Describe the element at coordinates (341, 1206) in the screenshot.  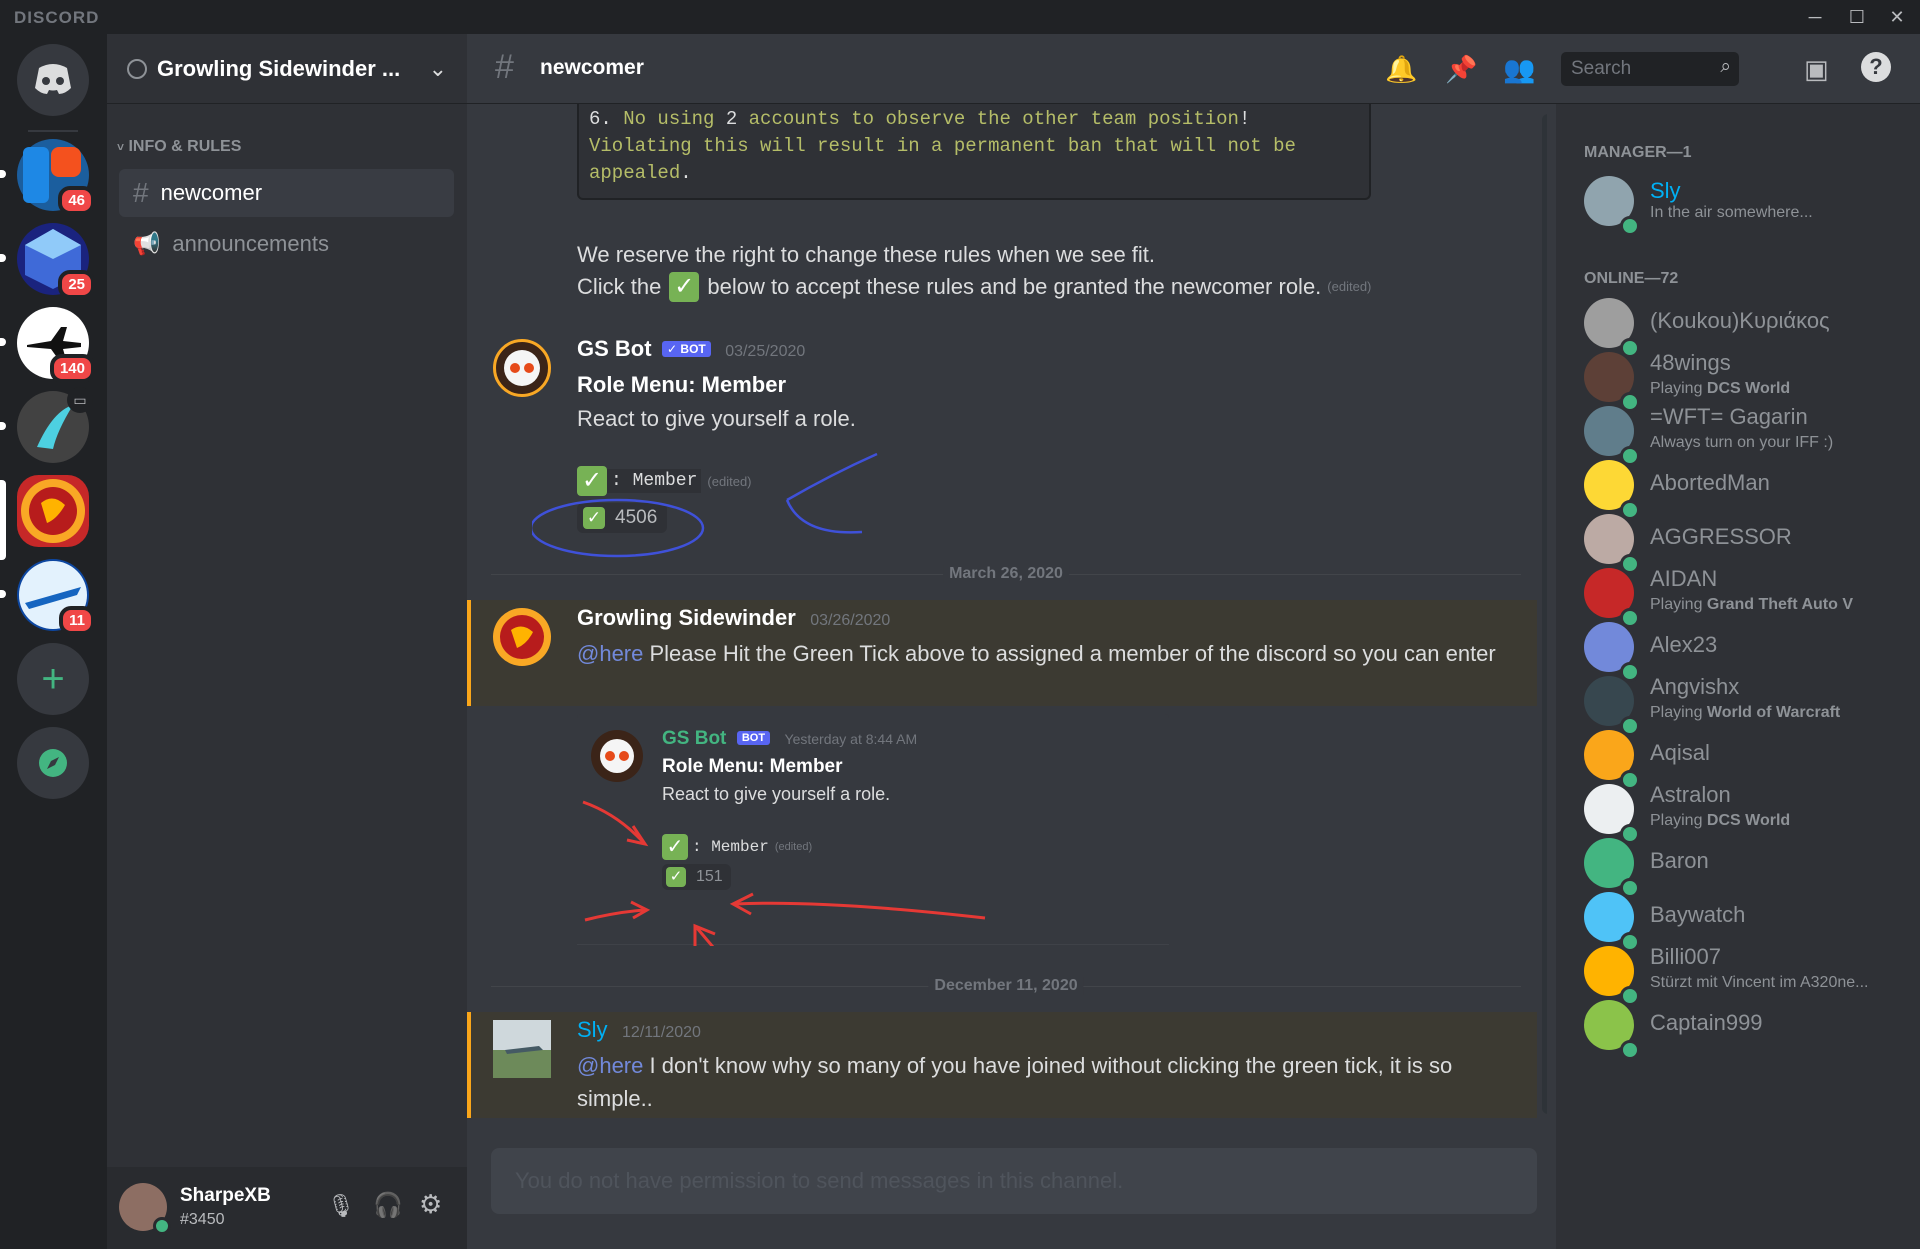
I see `microphone-icon: 🎙` at that location.